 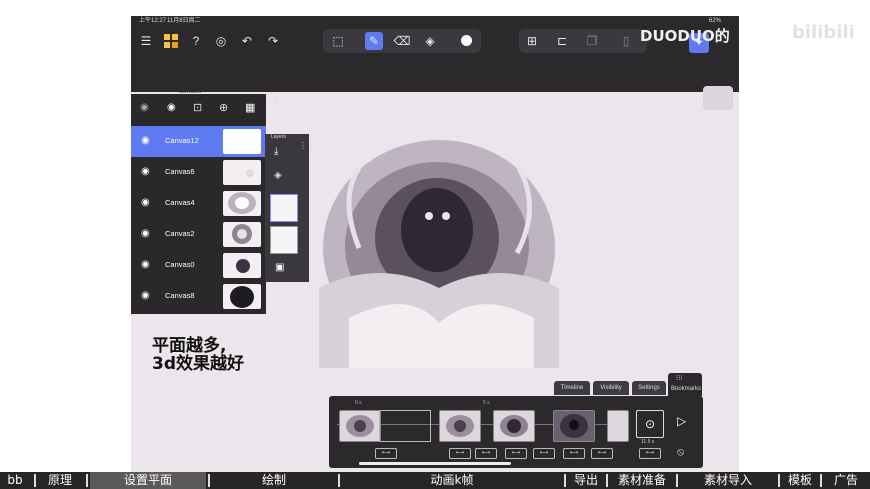 What do you see at coordinates (198, 234) in the screenshot?
I see `canvas-item: ◉ Canvas2` at bounding box center [198, 234].